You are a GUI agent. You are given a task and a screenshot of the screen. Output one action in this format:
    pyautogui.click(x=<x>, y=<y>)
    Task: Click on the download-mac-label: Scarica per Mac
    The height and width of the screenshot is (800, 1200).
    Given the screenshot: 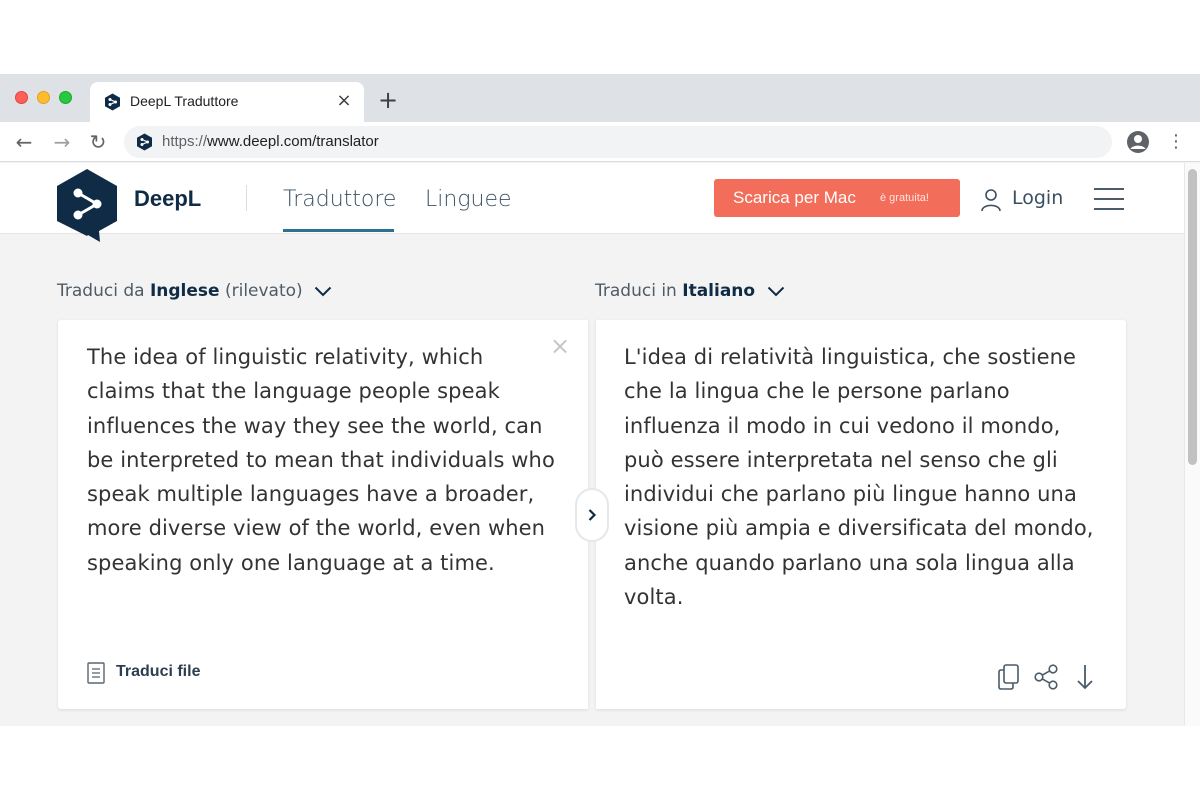 What is the action you would take?
    pyautogui.click(x=794, y=197)
    